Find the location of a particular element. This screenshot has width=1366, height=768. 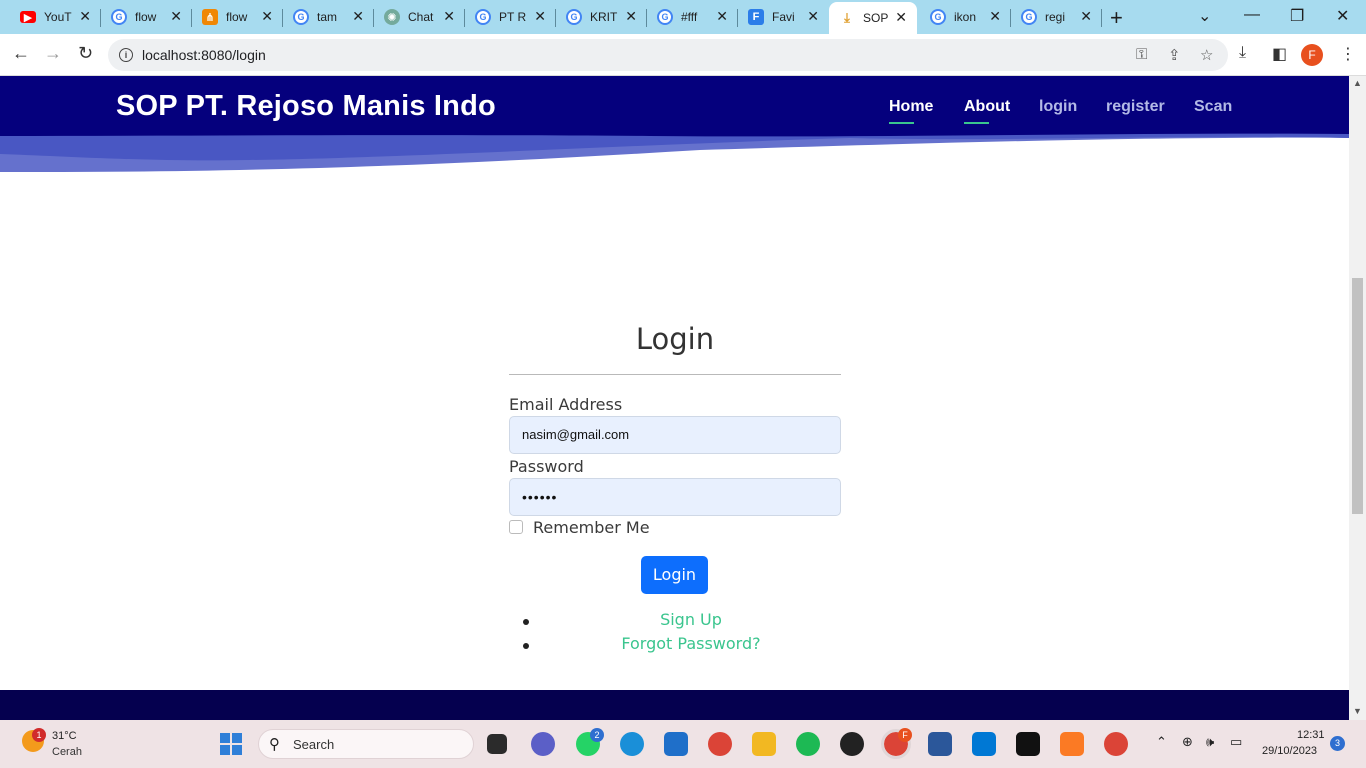

notification-badge: 3 is located at coordinates (1337, 743).